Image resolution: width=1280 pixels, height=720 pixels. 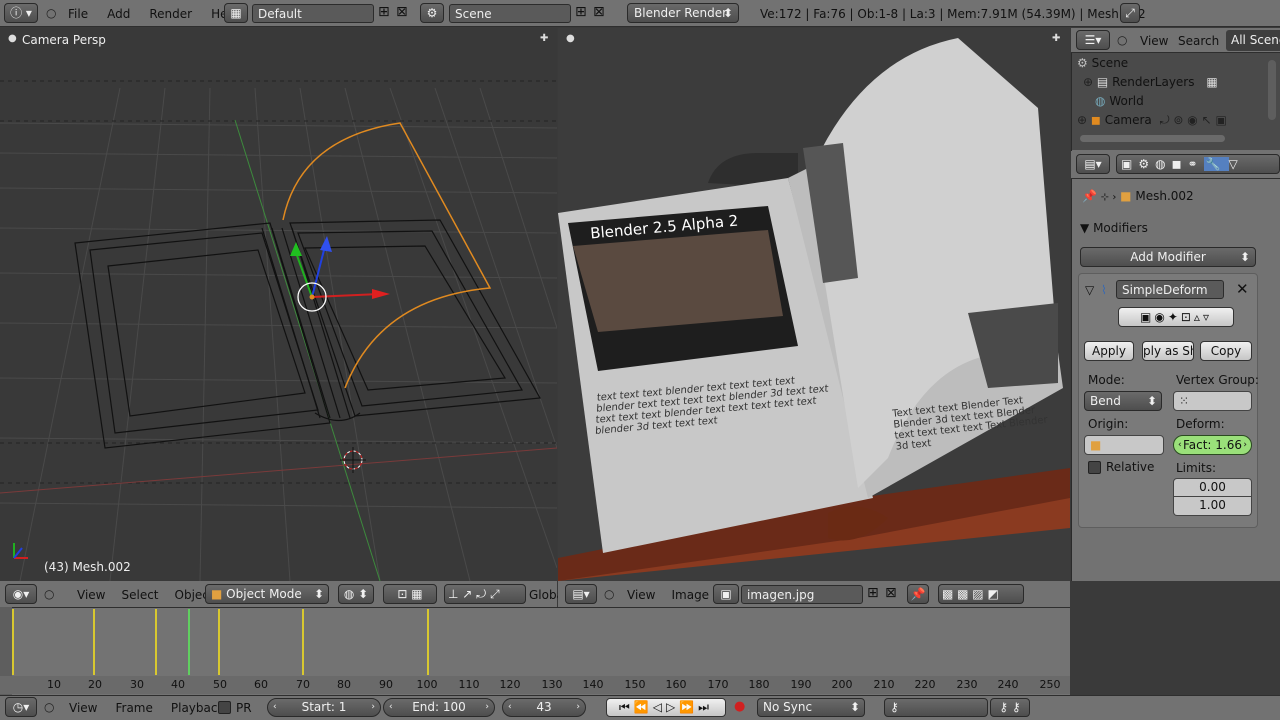 What do you see at coordinates (91, 595) in the screenshot?
I see `menu-view: View` at bounding box center [91, 595].